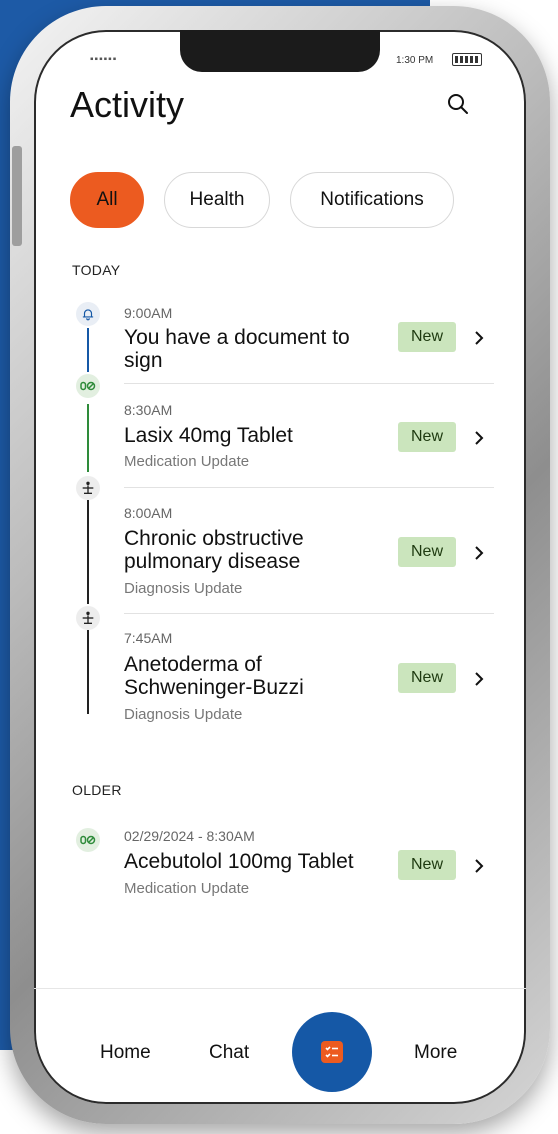 This screenshot has width=558, height=1134. Describe the element at coordinates (415, 60) in the screenshot. I see `status-time: 1:30 PM` at that location.